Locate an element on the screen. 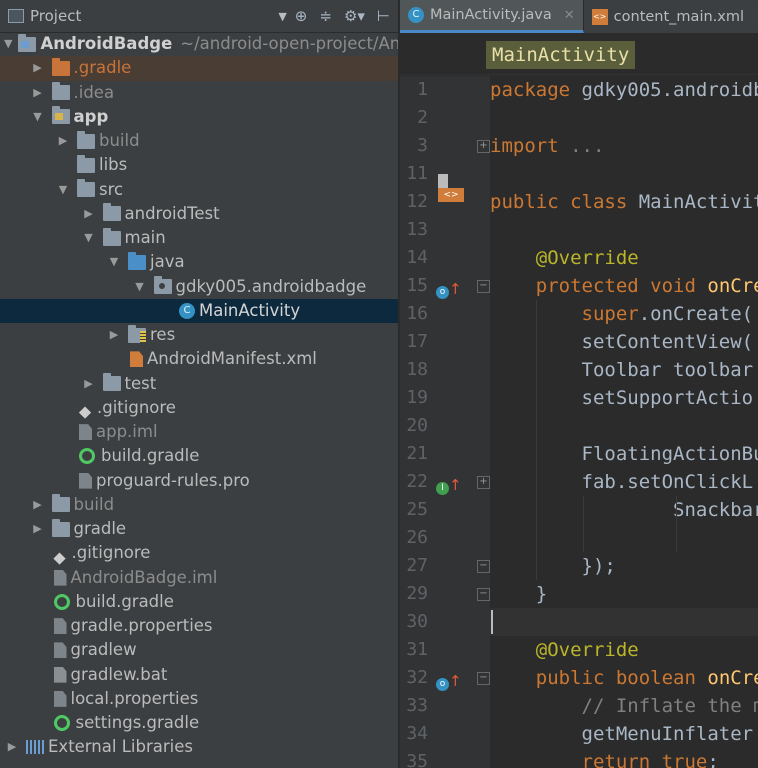  target-icon: ⊕ is located at coordinates (301, 16).